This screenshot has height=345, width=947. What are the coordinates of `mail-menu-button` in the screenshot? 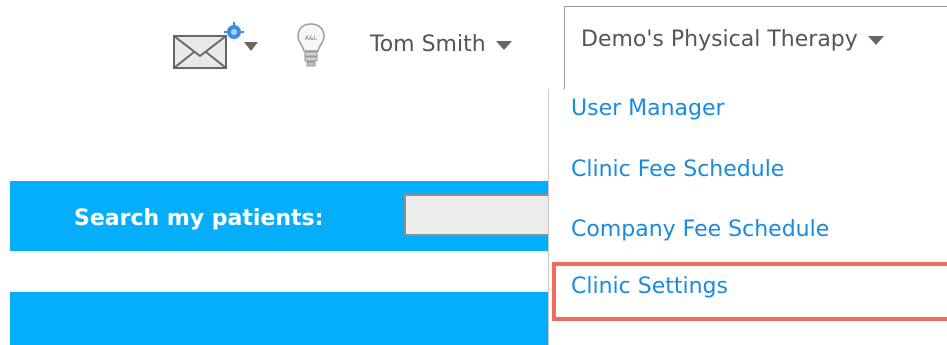 It's located at (214, 47).